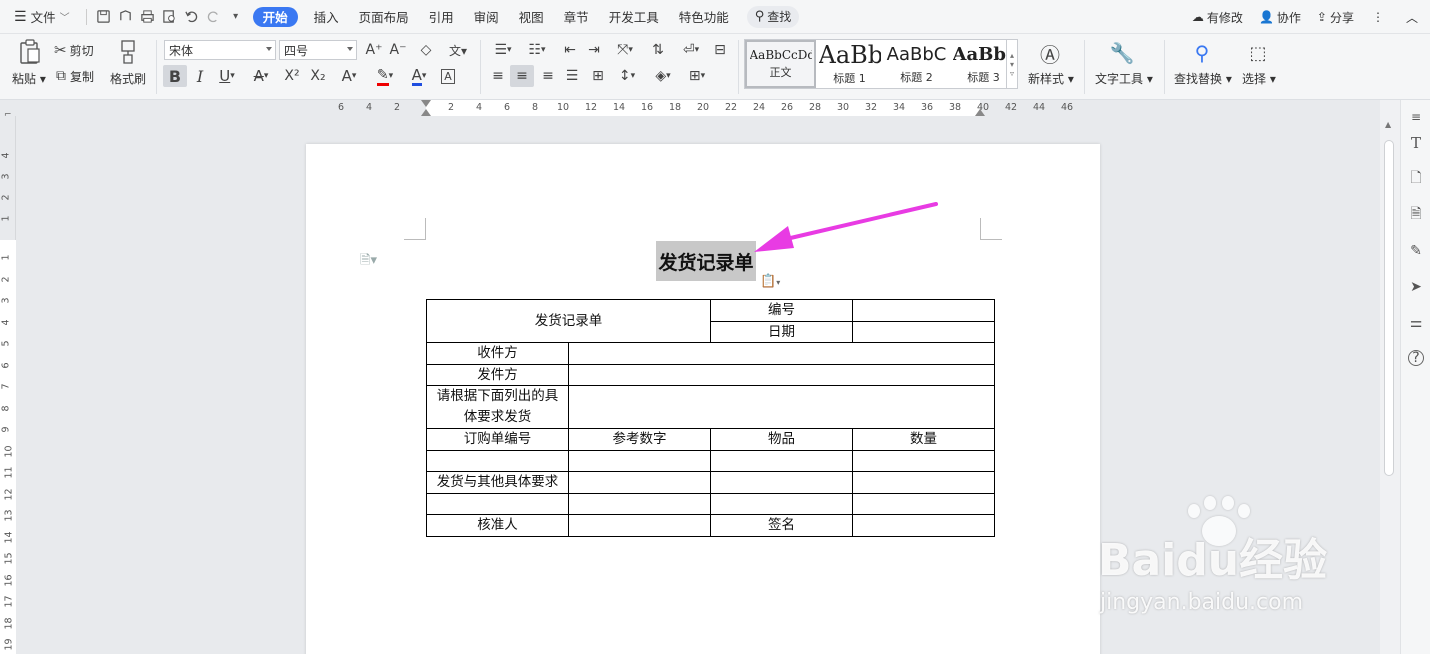 Image resolution: width=1430 pixels, height=654 pixels. Describe the element at coordinates (980, 112) in the screenshot. I see `right-indent-marker` at that location.